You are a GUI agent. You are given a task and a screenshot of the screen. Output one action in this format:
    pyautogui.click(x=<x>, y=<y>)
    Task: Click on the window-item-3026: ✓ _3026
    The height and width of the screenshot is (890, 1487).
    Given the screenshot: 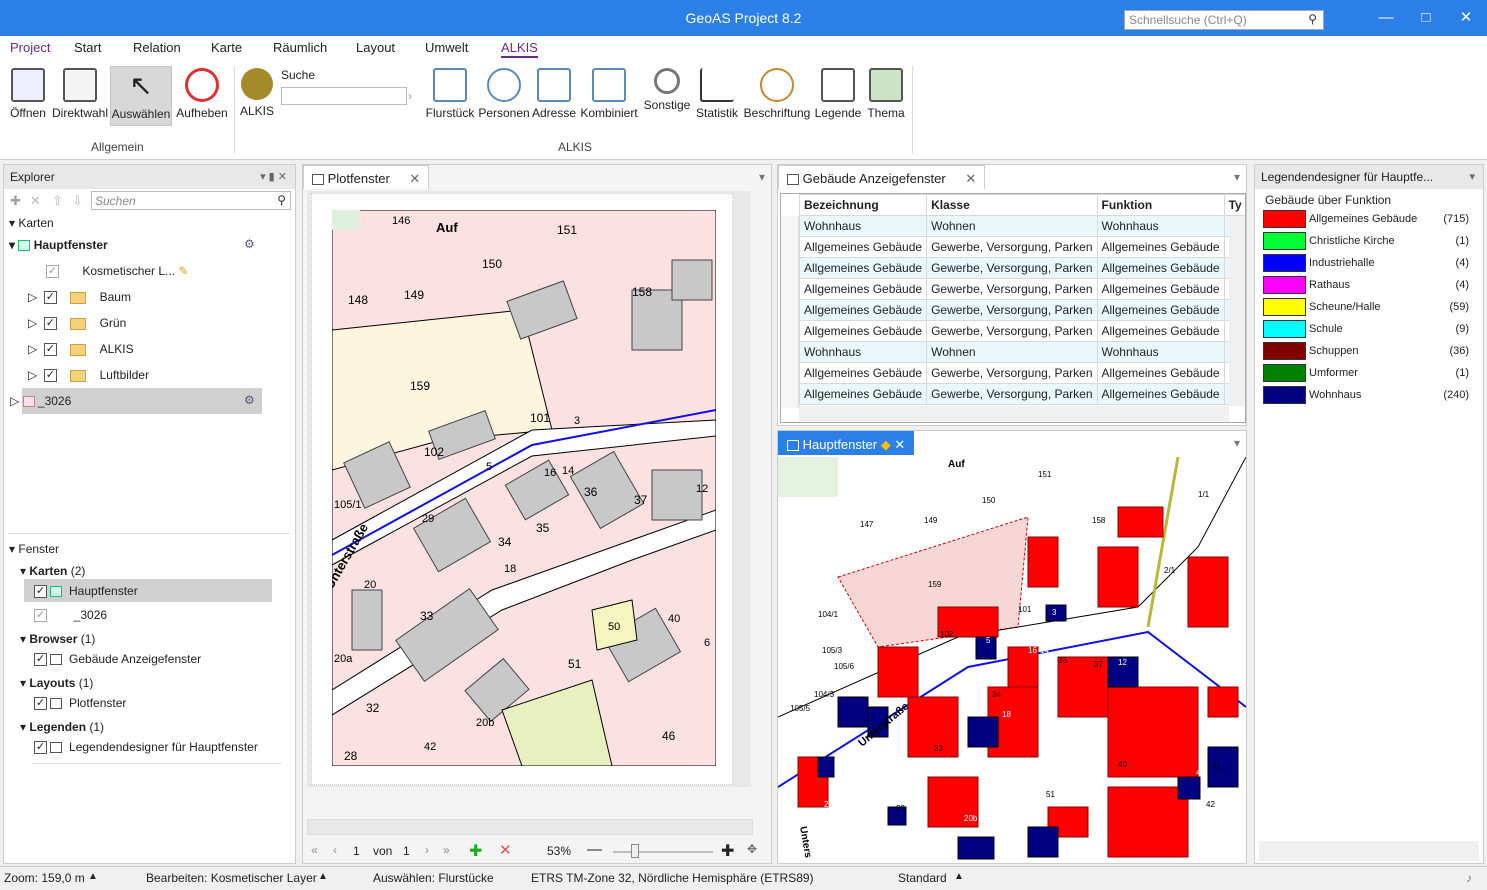 What is the action you would take?
    pyautogui.click(x=70, y=615)
    